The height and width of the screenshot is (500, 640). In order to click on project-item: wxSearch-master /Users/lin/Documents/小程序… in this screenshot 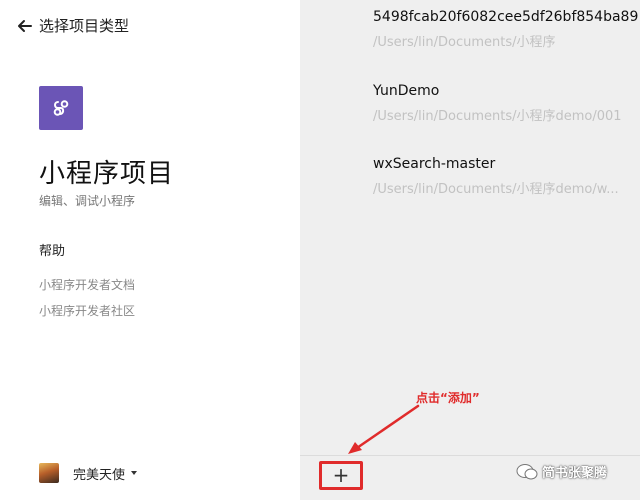, I will do `click(504, 176)`.